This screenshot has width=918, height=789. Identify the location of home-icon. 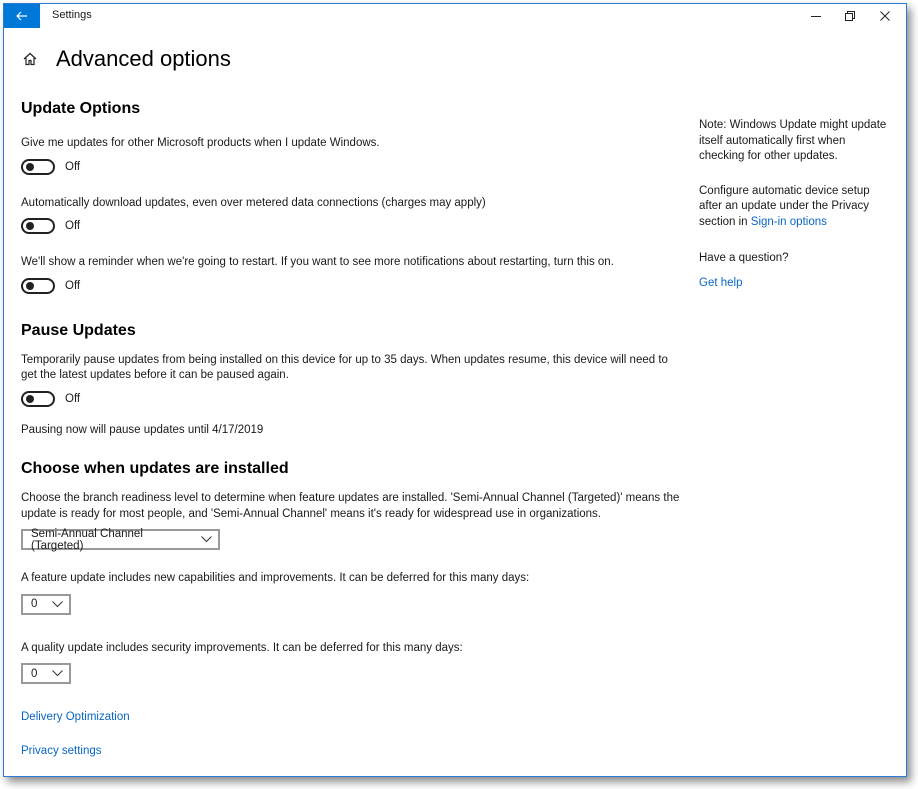
(30, 59).